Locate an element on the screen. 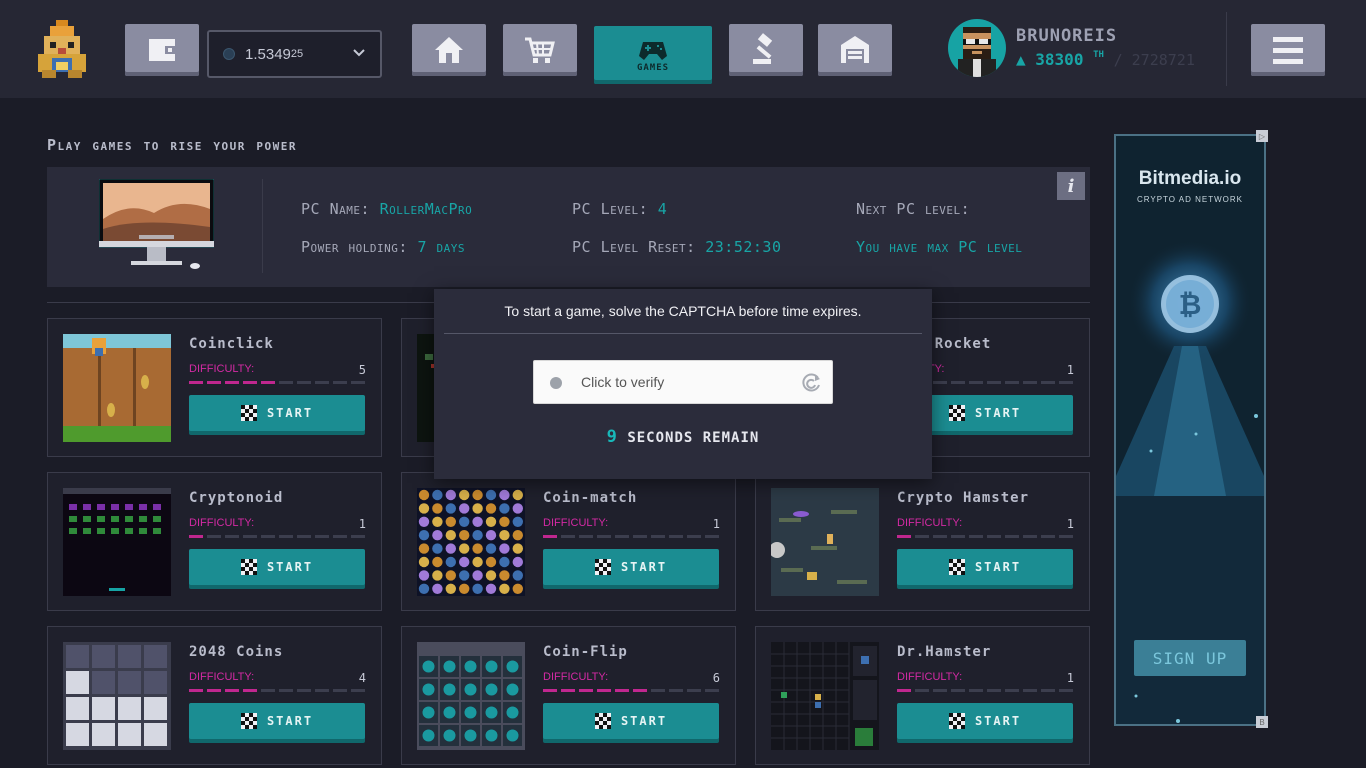 Image resolution: width=1366 pixels, height=768 pixels. nav-marketplace-button is located at coordinates (540, 50).